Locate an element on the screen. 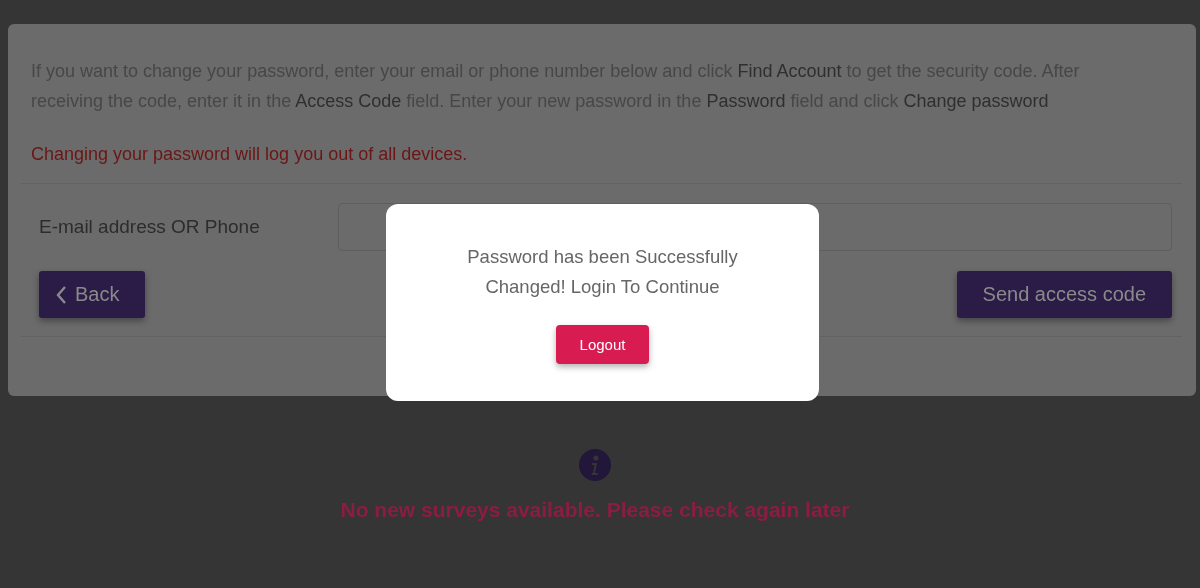  send-code-button: Send access code is located at coordinates (1064, 294).